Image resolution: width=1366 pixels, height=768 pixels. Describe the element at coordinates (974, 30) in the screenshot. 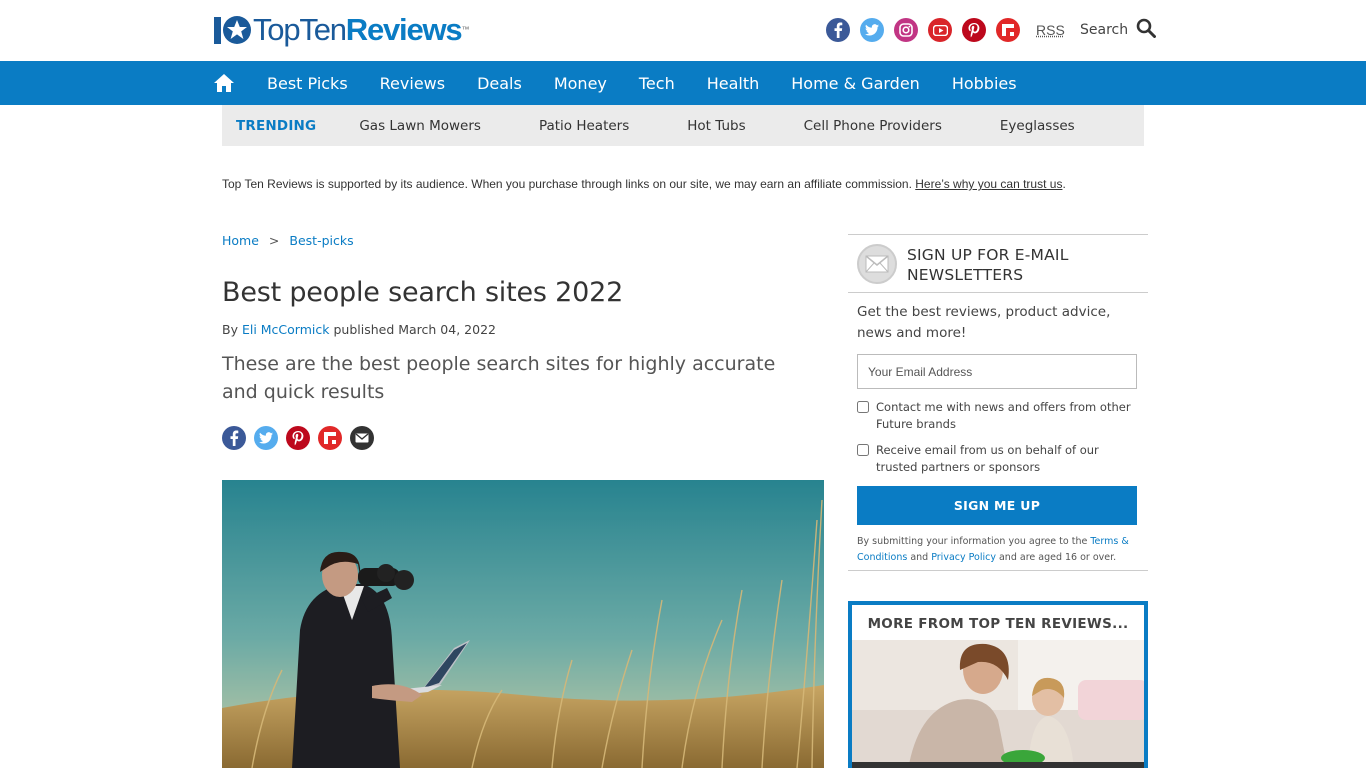

I see `pinterest-icon` at that location.